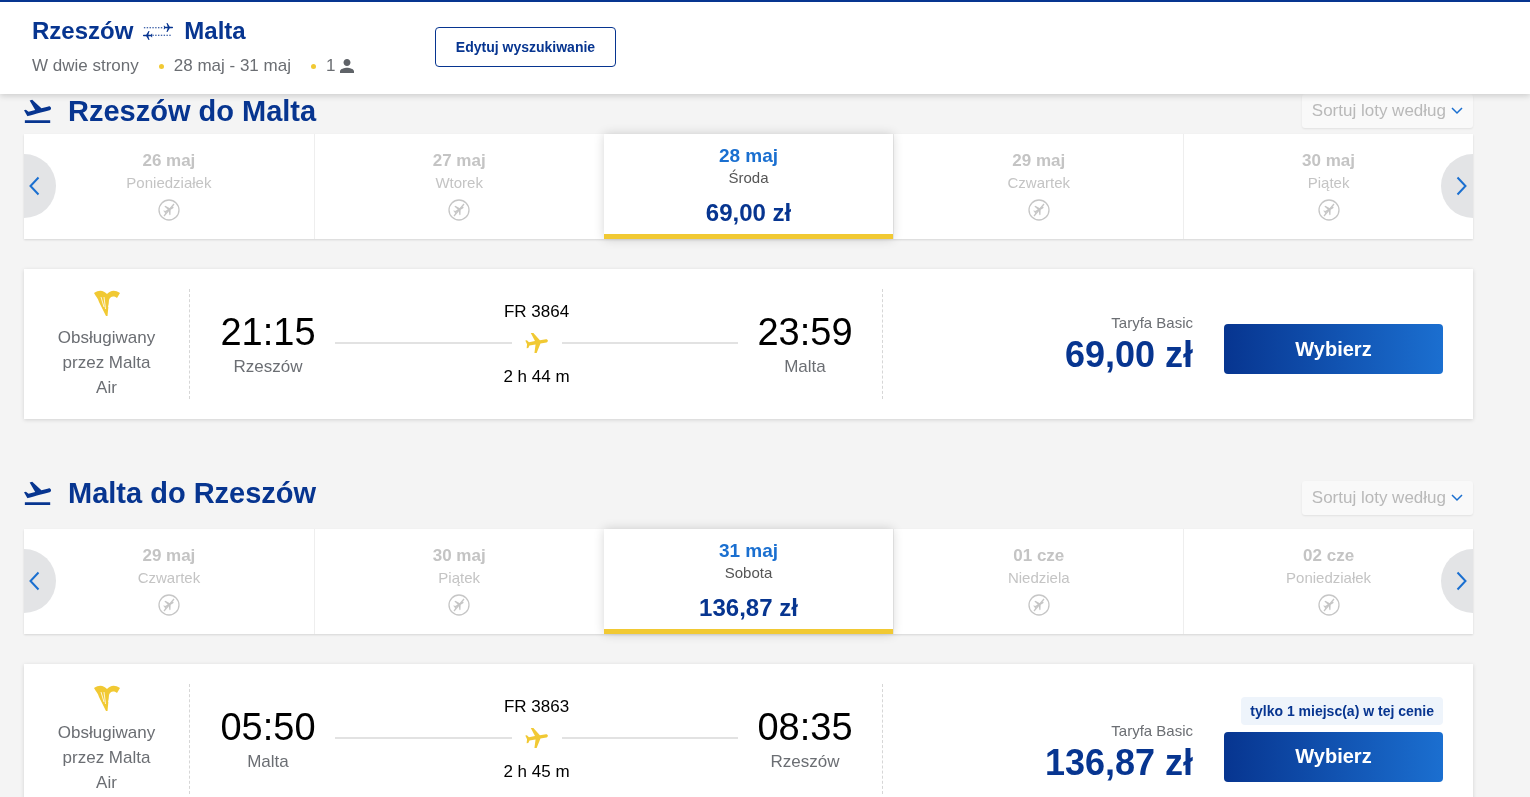  Describe the element at coordinates (1128, 355) in the screenshot. I see `flight-price: 69,00 zł` at that location.